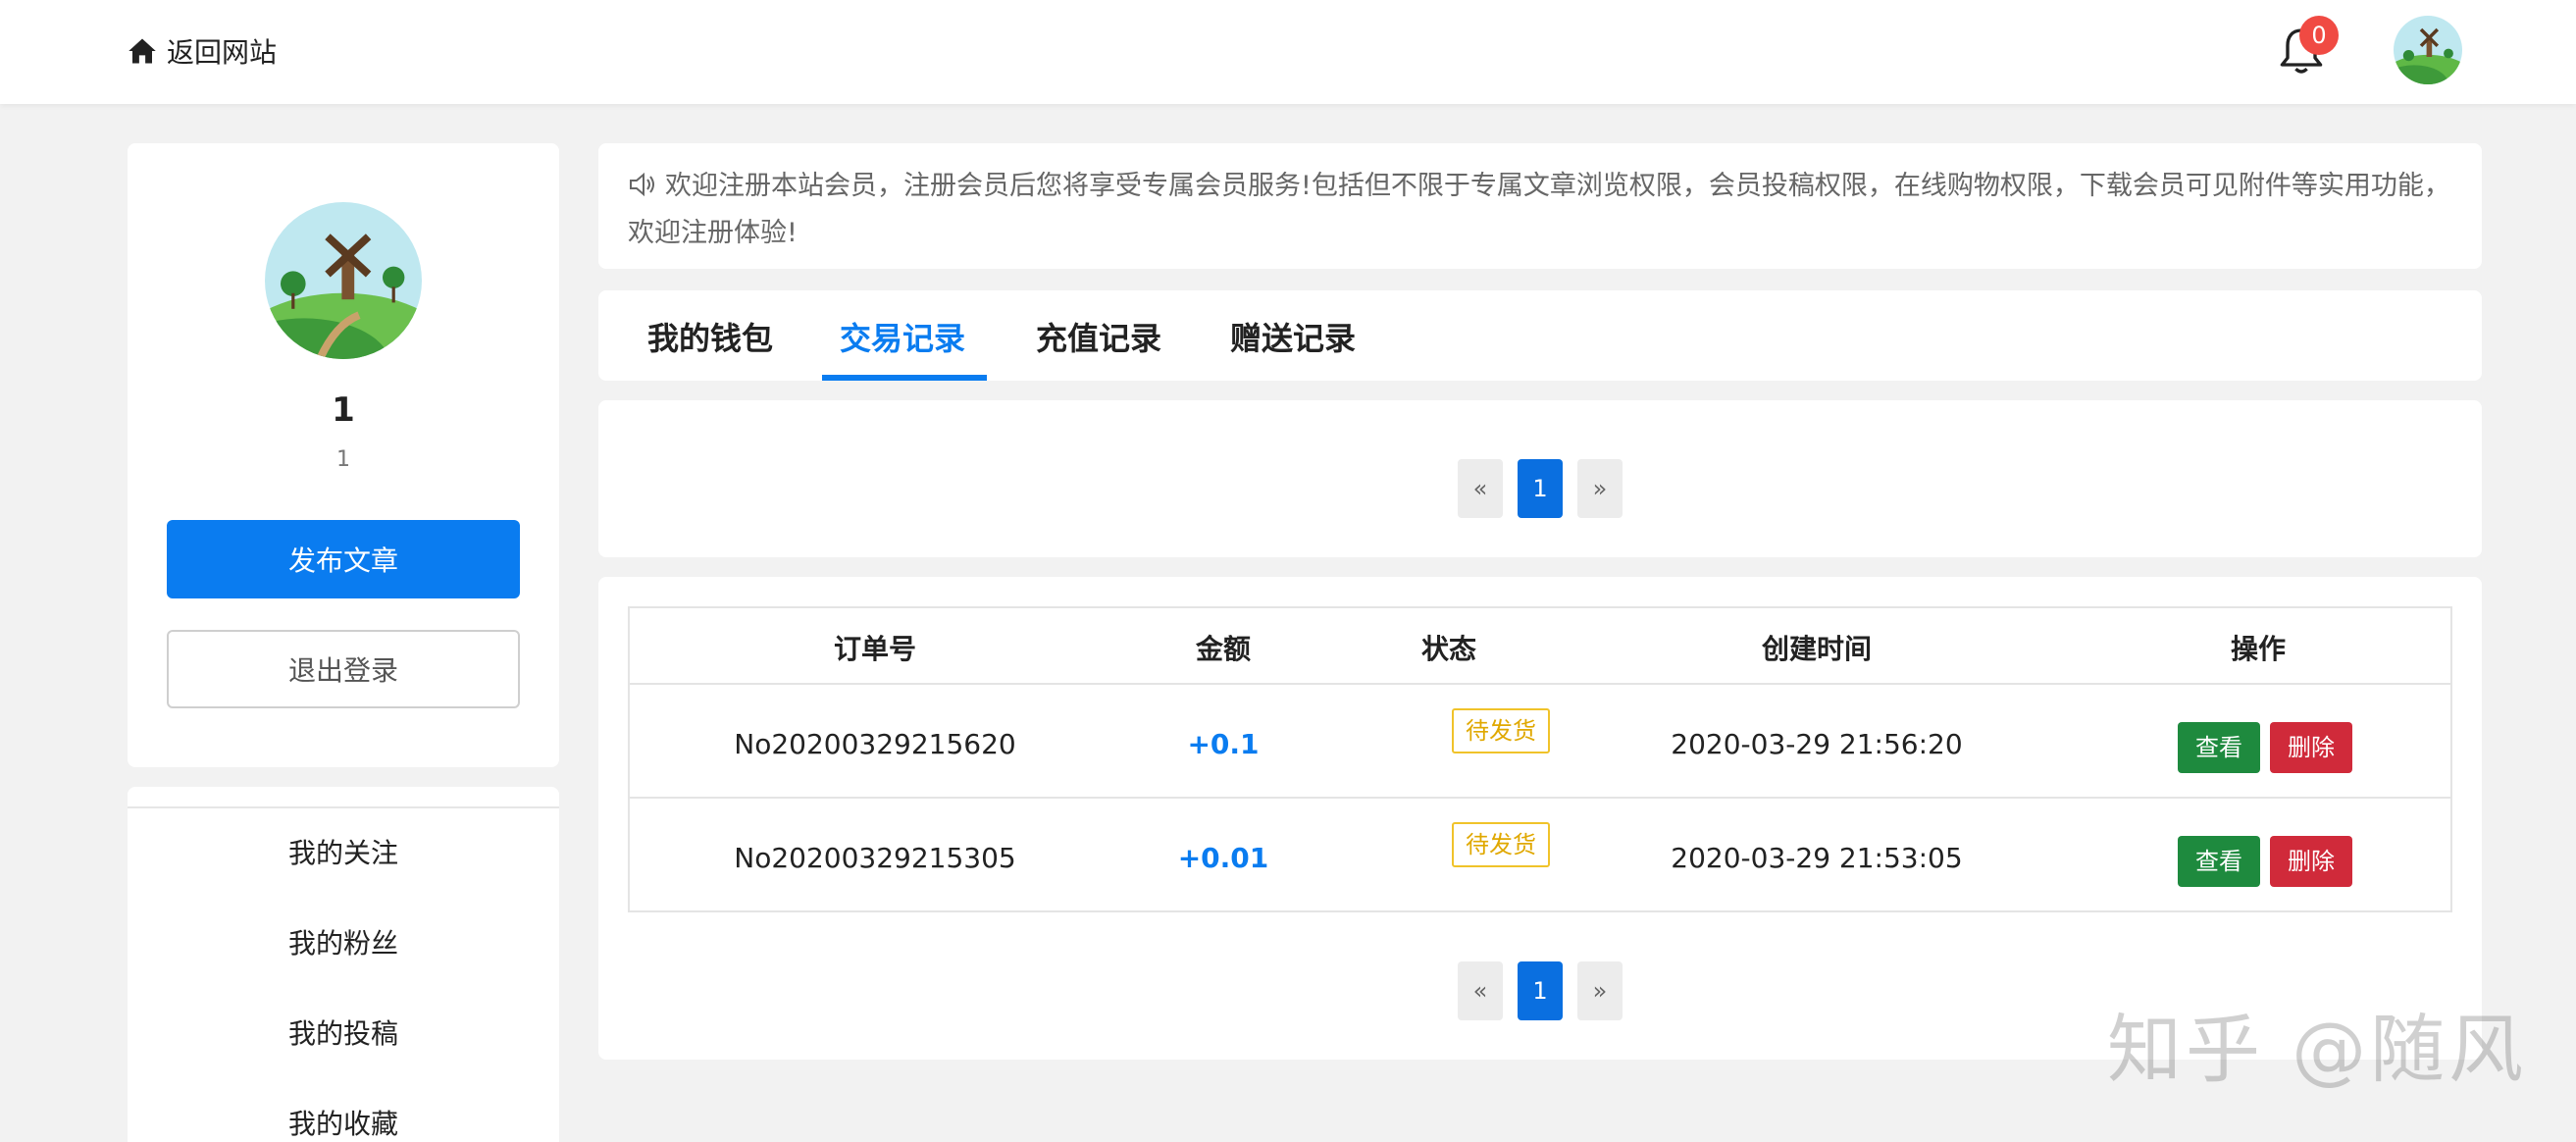  Describe the element at coordinates (1817, 744) in the screenshot. I see `created-time: 2020-03-29 21:56:20` at that location.